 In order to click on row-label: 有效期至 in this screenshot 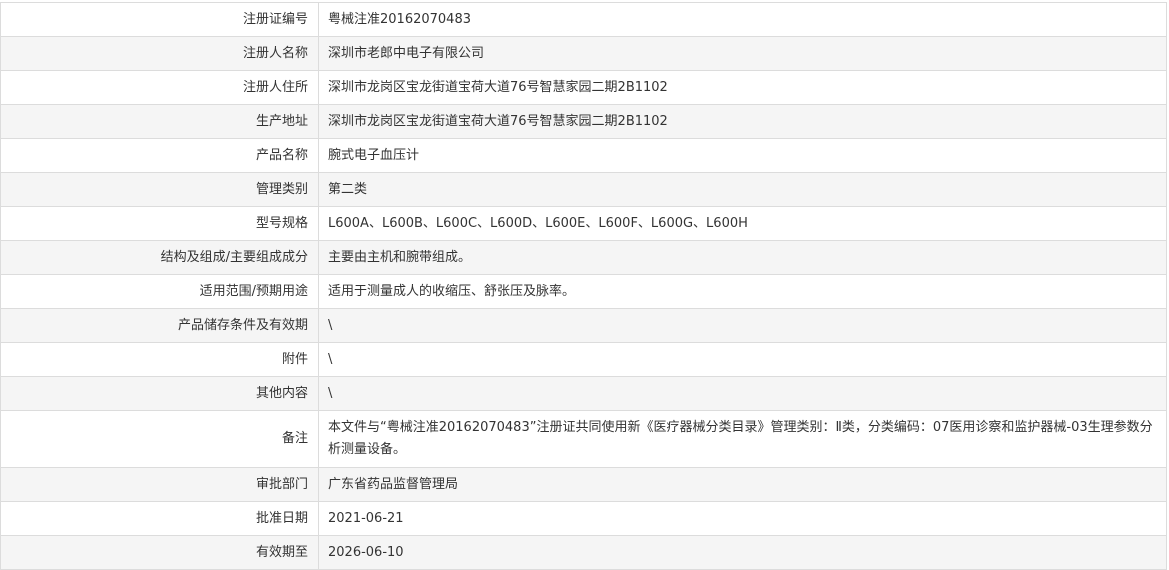, I will do `click(159, 552)`.